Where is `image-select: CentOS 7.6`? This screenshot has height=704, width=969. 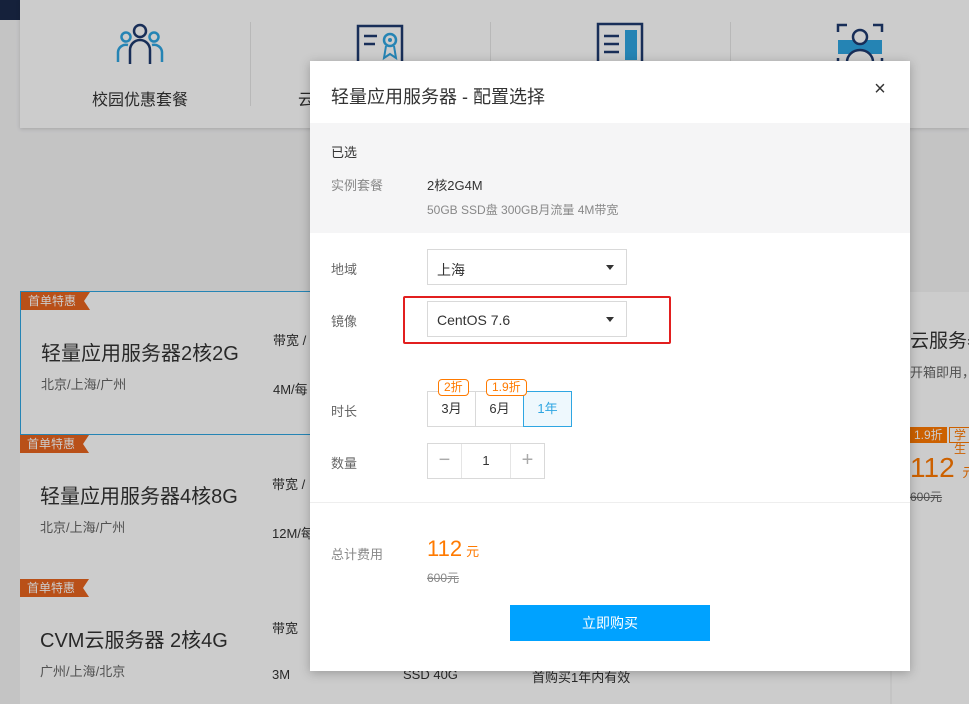
image-select: CentOS 7.6 is located at coordinates (527, 319).